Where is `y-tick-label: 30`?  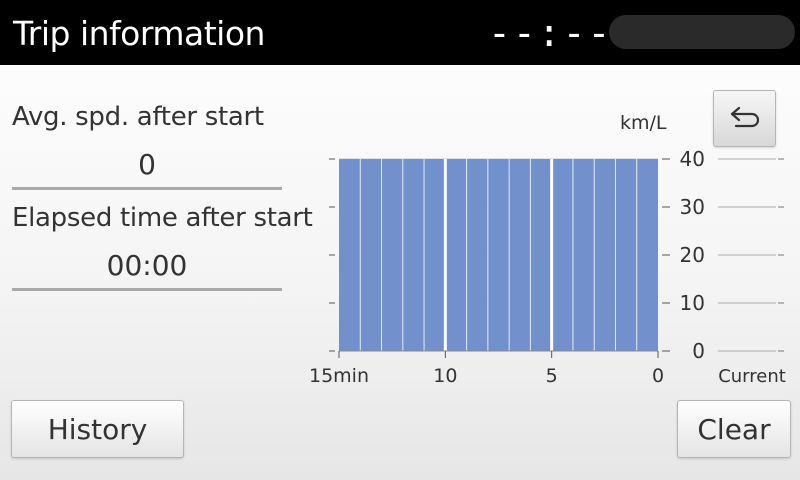
y-tick-label: 30 is located at coordinates (692, 207).